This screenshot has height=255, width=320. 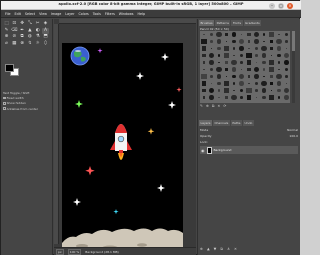 I want to click on tab-gradients: Gradients, so click(x=252, y=23).